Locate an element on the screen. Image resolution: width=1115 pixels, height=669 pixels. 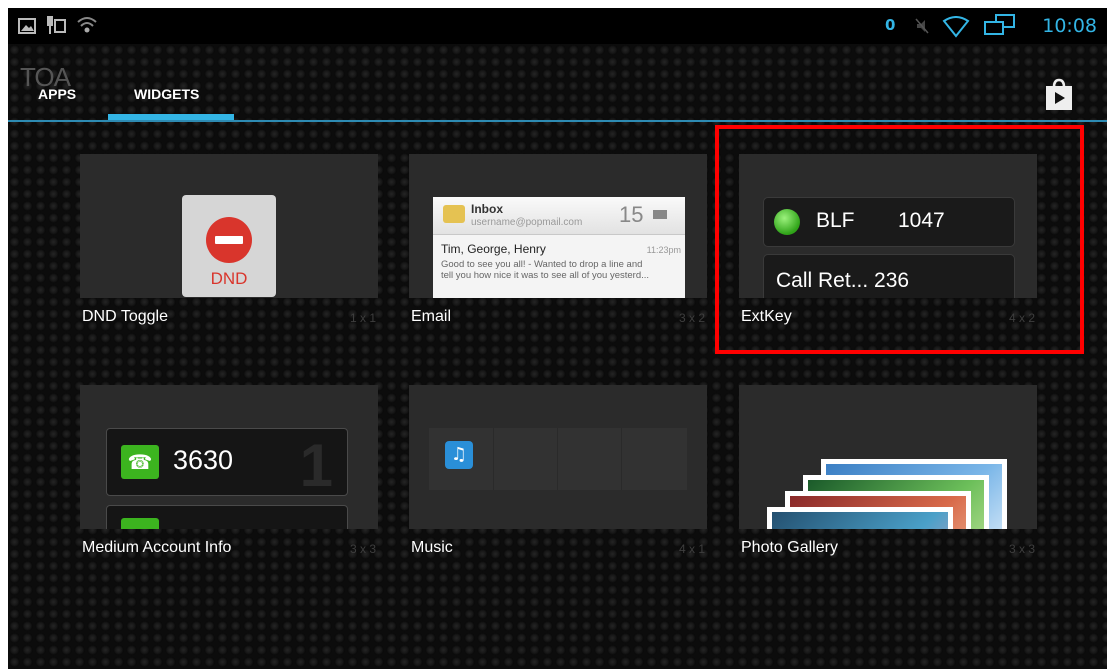
widget-preview: DND is located at coordinates (229, 226).